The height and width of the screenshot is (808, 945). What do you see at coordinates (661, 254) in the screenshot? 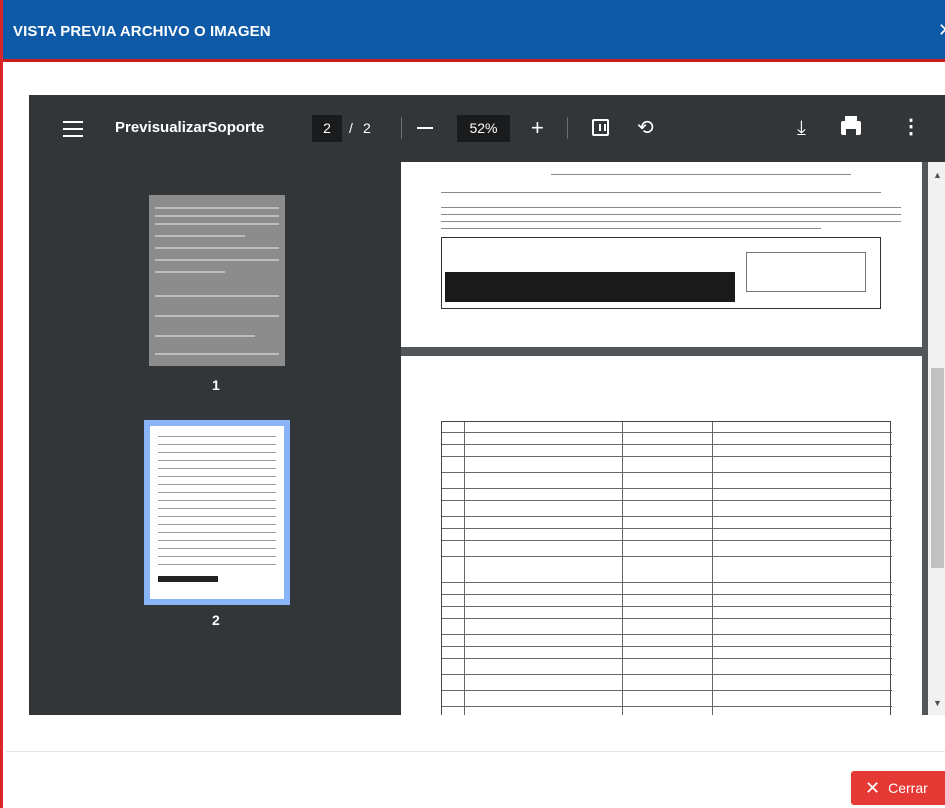
I see `document-page` at bounding box center [661, 254].